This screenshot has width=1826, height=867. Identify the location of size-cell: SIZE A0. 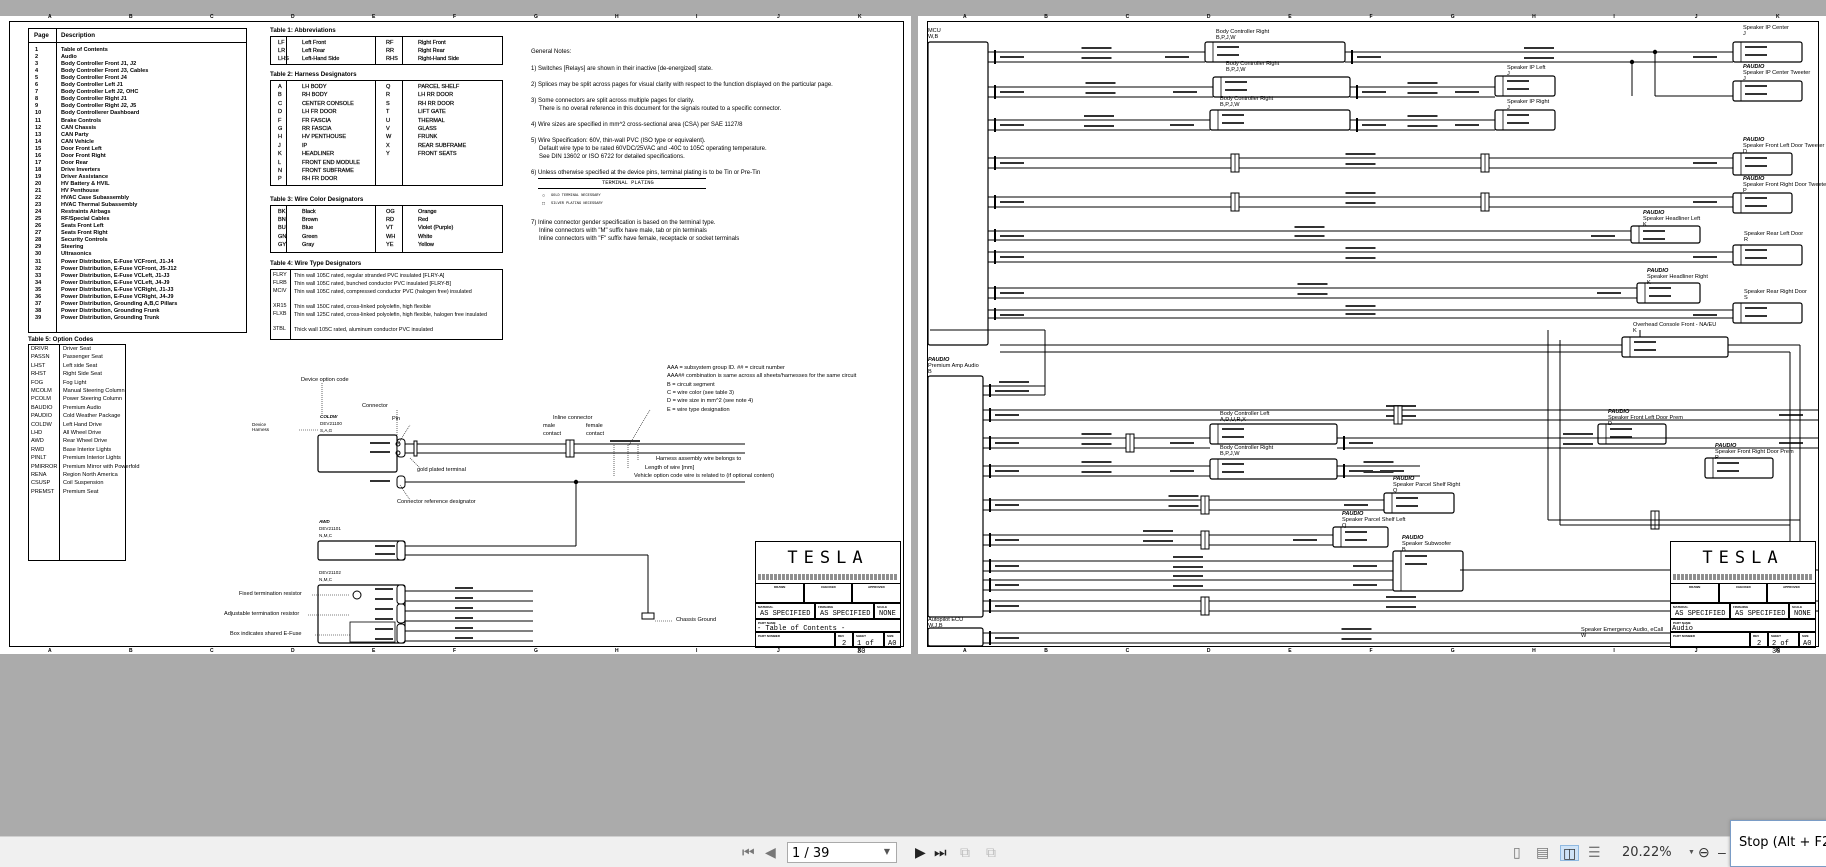
(1807, 640).